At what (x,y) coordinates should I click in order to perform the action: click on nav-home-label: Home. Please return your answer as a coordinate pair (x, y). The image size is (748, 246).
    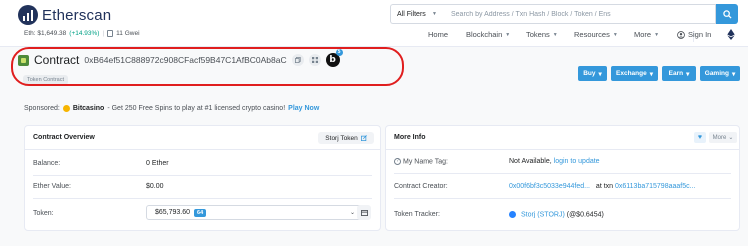
    Looking at the image, I should click on (438, 34).